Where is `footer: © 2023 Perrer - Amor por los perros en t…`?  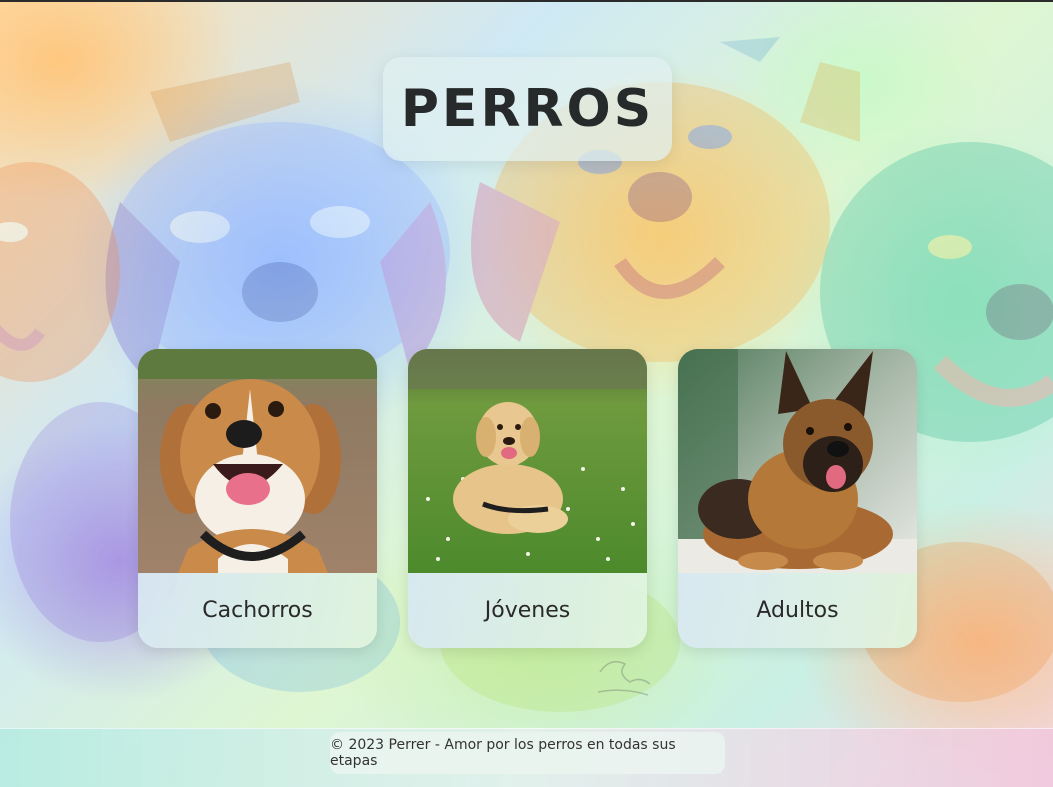 footer: © 2023 Perrer - Amor por los perros en t… is located at coordinates (527, 753).